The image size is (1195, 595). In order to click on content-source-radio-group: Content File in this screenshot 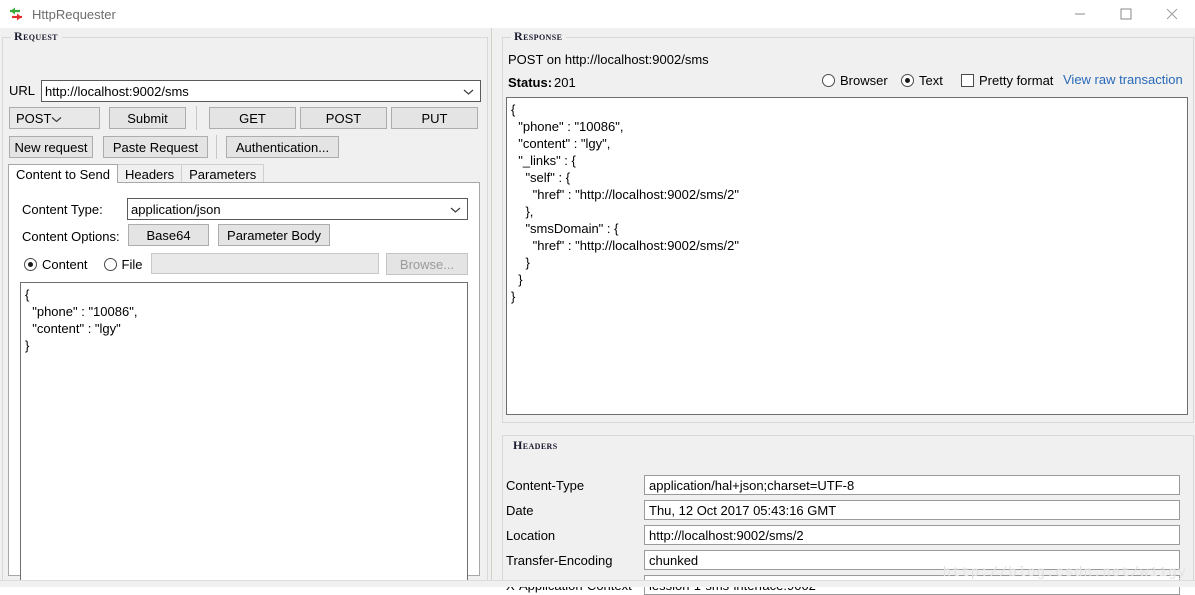, I will do `click(83, 264)`.